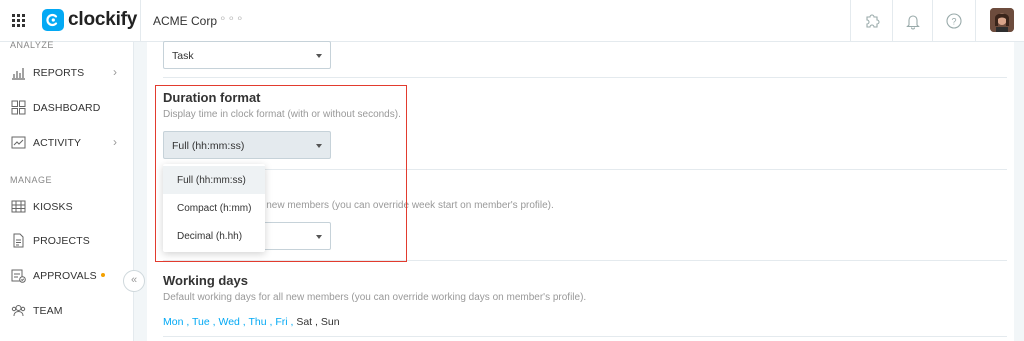 Image resolution: width=1024 pixels, height=341 pixels. Describe the element at coordinates (59, 73) in the screenshot. I see `sidebar-item-label: REPORTS` at that location.